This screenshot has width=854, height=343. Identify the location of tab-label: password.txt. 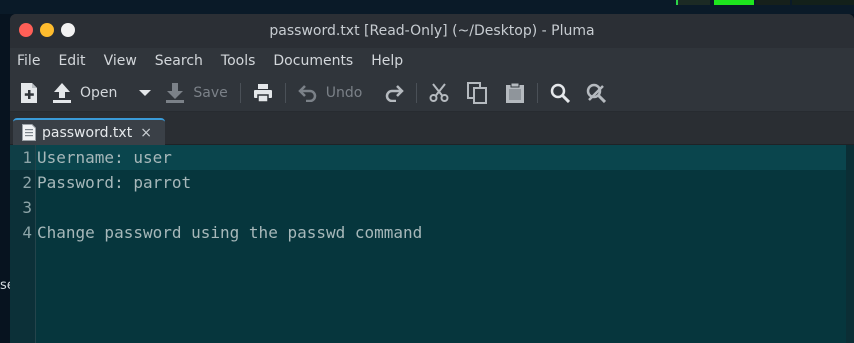
(87, 132).